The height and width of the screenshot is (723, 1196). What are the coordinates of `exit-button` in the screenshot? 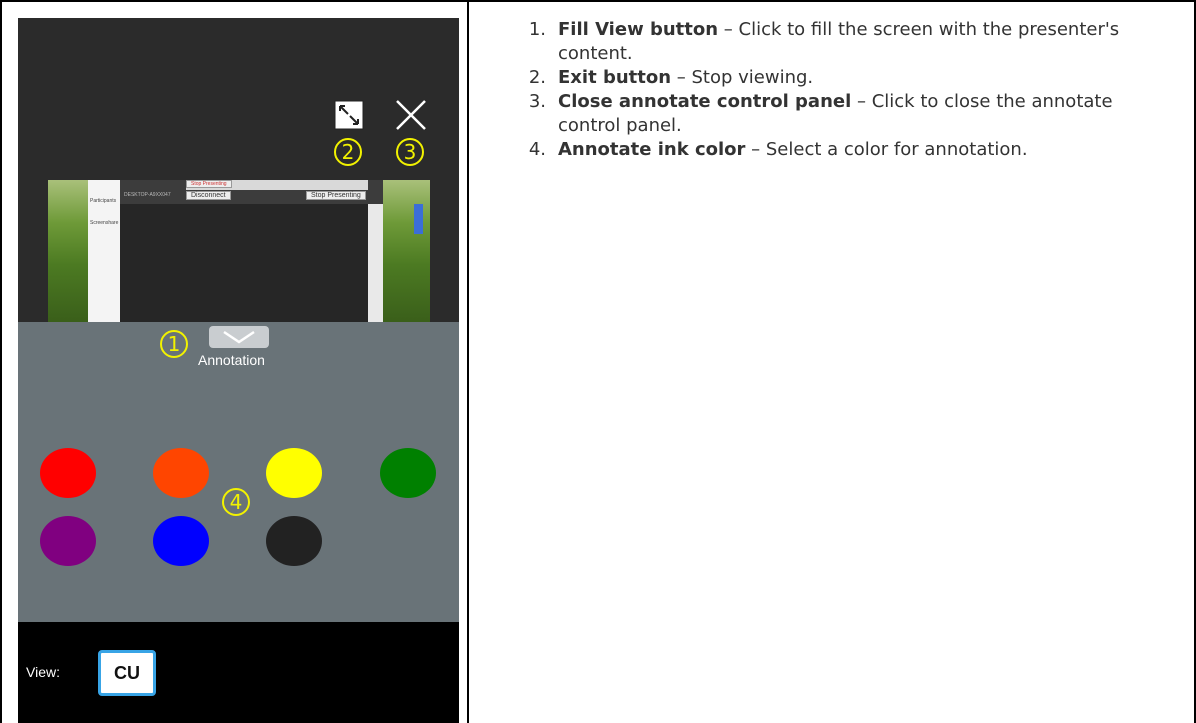 It's located at (411, 115).